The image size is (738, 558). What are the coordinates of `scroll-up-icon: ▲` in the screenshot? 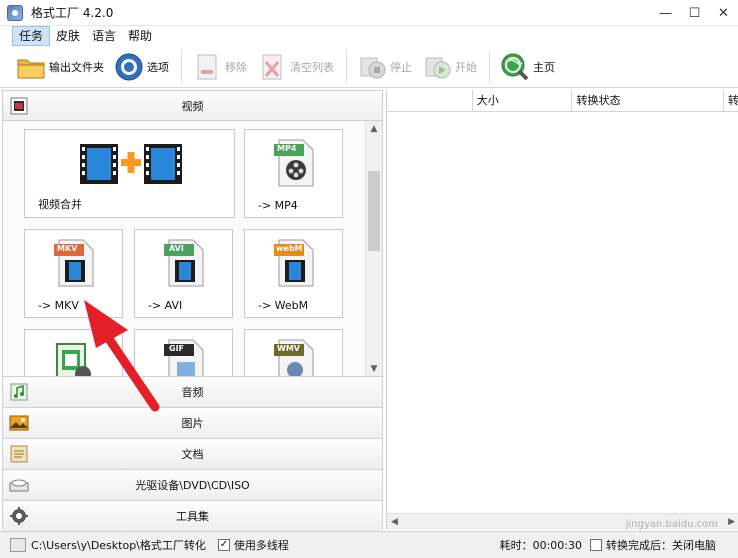 It's located at (374, 129).